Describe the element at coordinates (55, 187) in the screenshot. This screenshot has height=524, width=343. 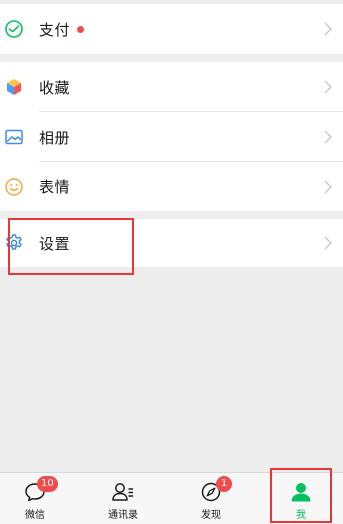
I see `menu-item-label: 表情` at that location.